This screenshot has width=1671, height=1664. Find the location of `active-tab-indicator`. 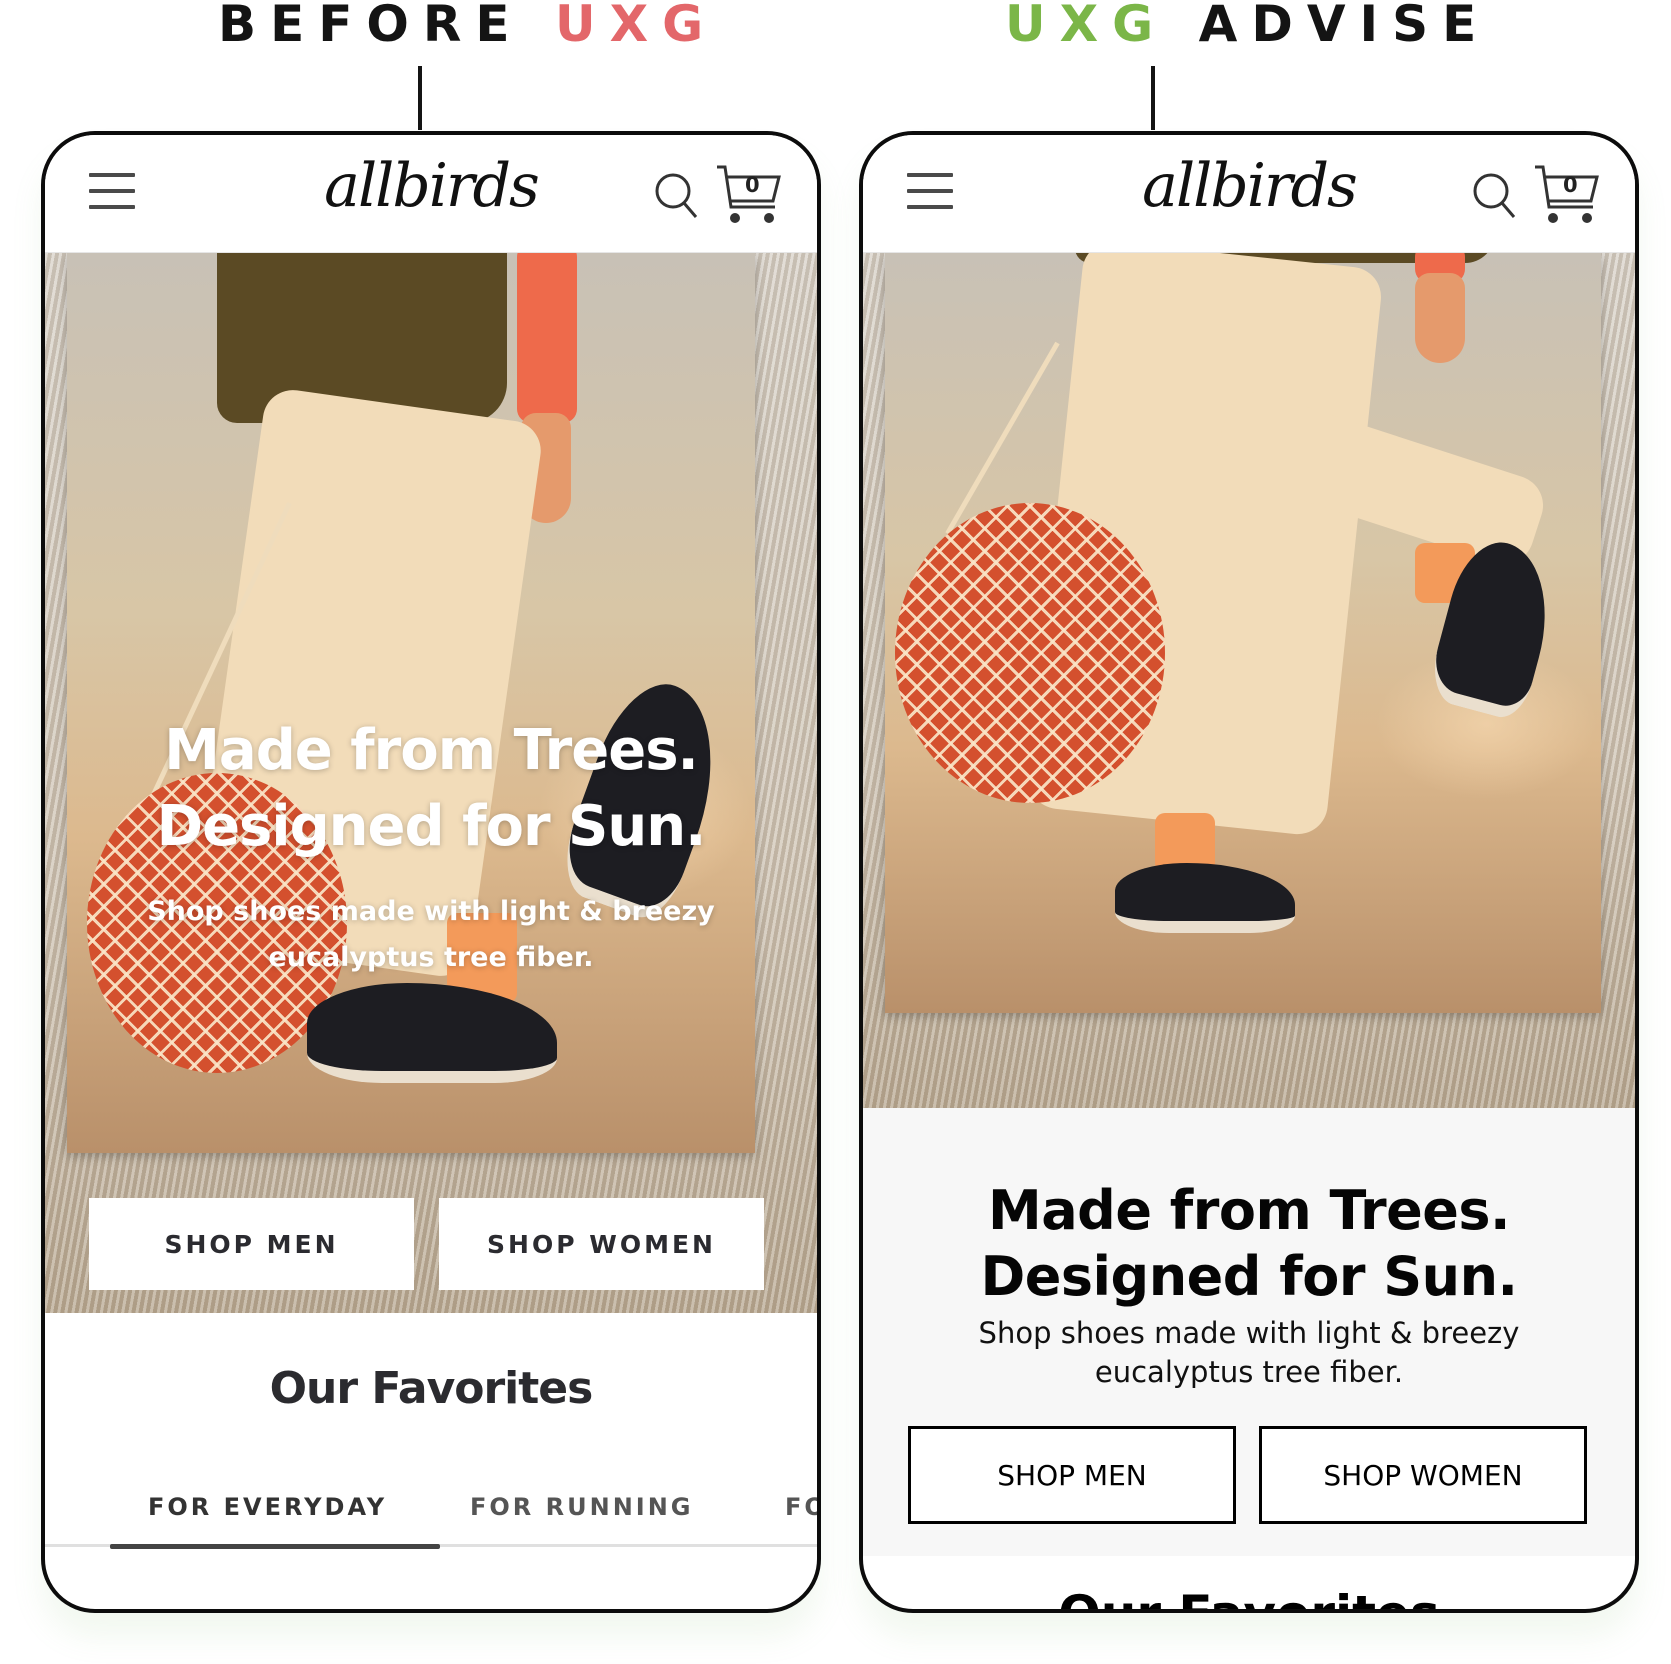

active-tab-indicator is located at coordinates (275, 1546).